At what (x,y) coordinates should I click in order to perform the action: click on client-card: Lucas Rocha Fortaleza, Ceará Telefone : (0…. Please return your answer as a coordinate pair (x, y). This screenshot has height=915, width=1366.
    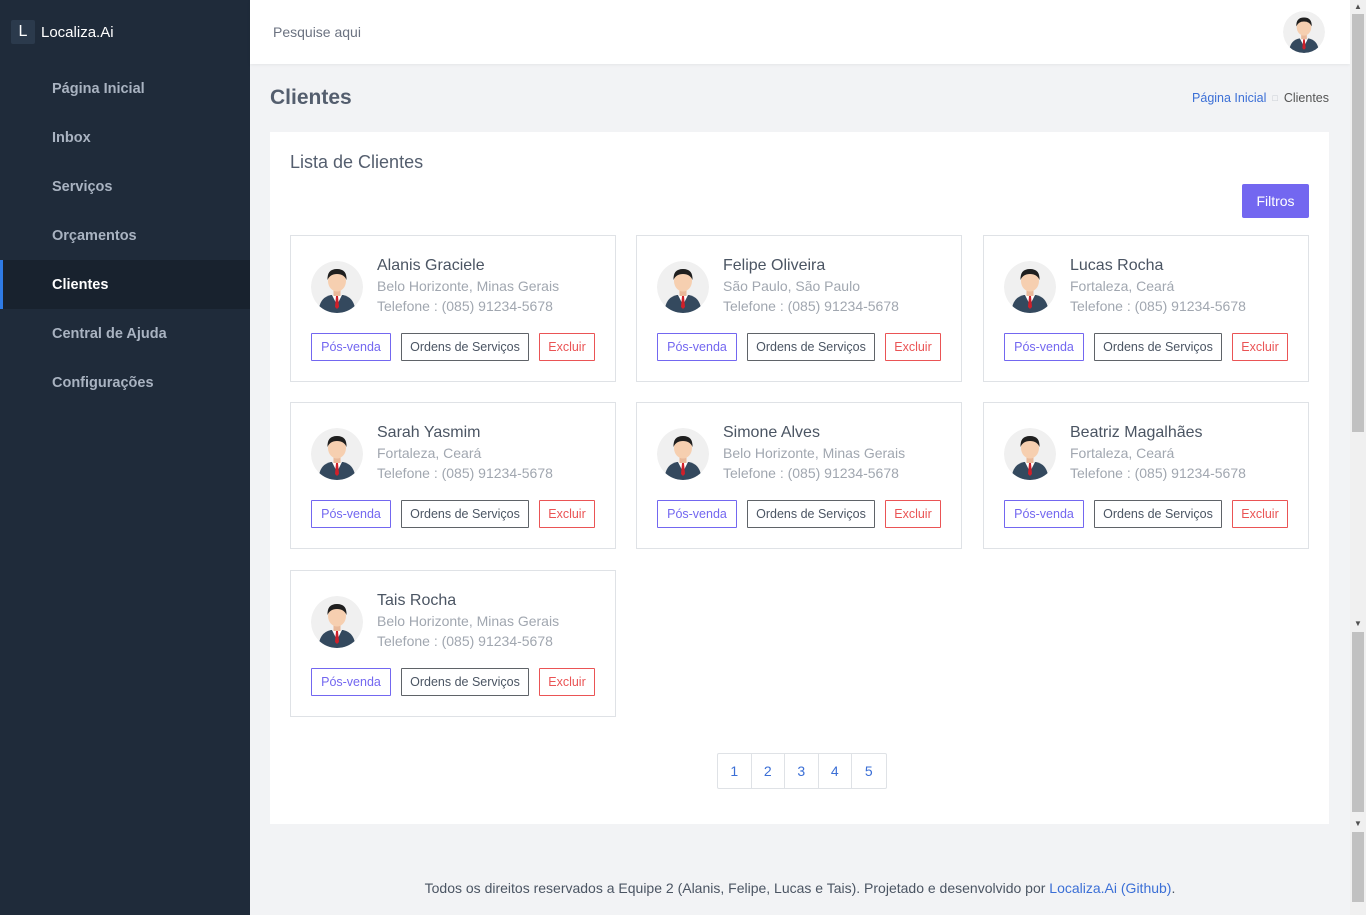
    Looking at the image, I should click on (1146, 308).